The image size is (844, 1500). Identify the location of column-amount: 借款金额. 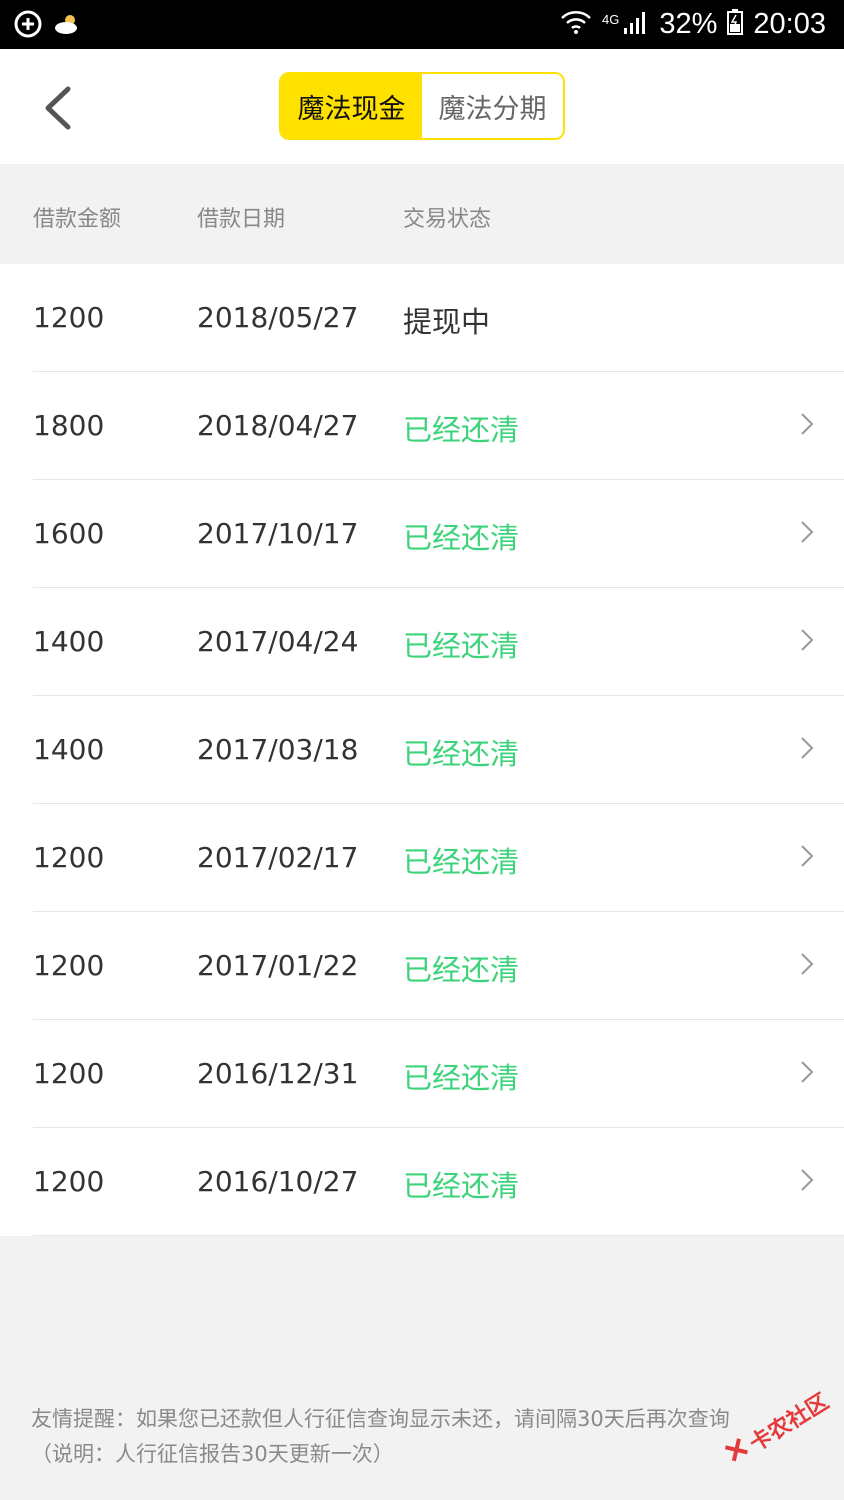
(77, 219).